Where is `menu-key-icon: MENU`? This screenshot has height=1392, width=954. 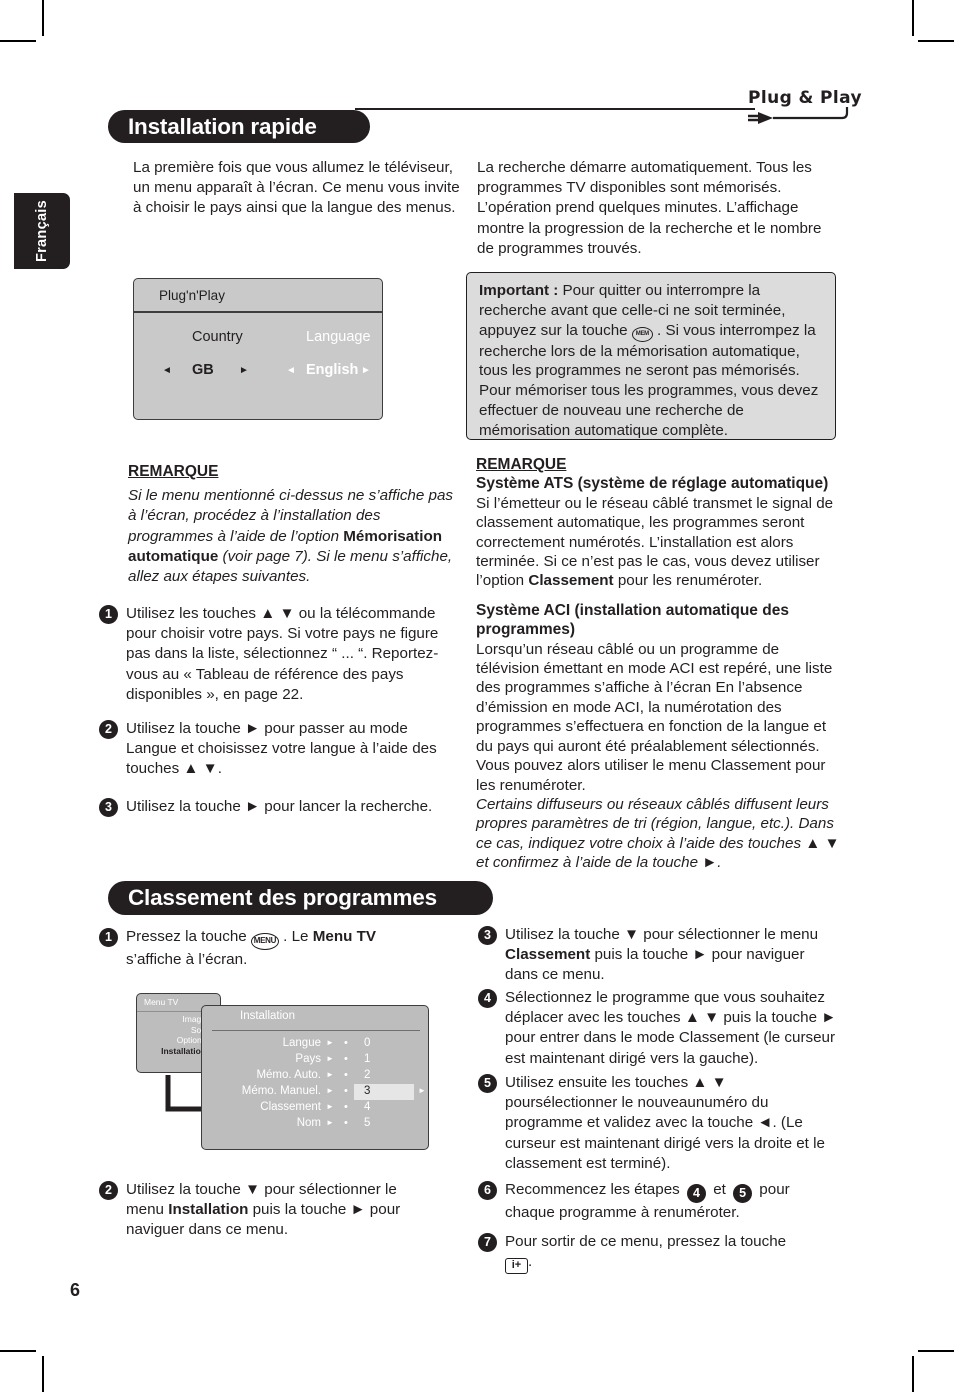
menu-key-icon: MENU is located at coordinates (264, 941).